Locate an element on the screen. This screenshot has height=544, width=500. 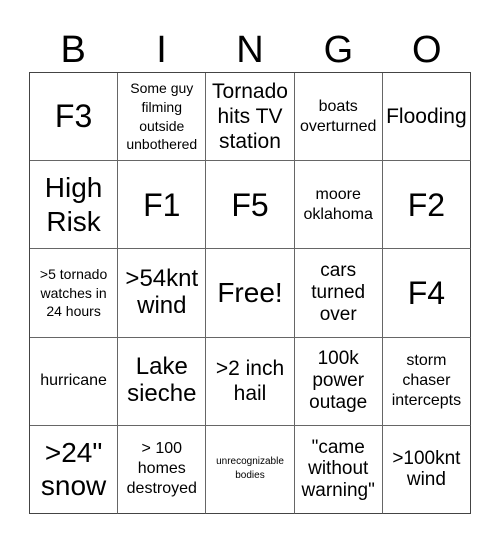
cell-text: > 100 homes destroyed is located at coordinates (161, 469).